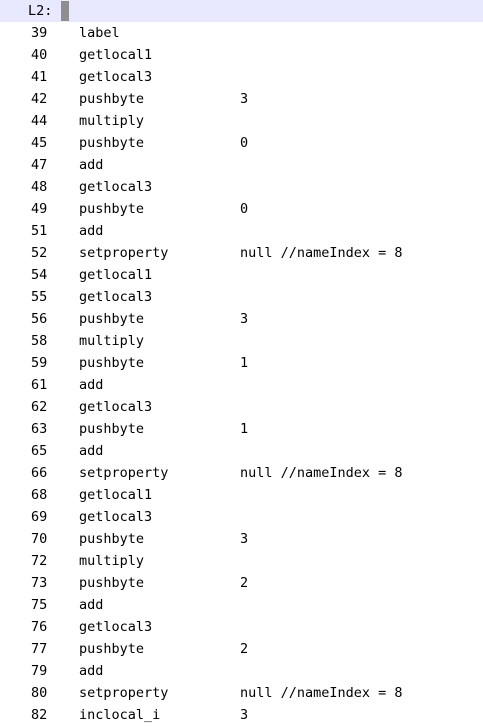  I want to click on line-number: 62, so click(39, 407).